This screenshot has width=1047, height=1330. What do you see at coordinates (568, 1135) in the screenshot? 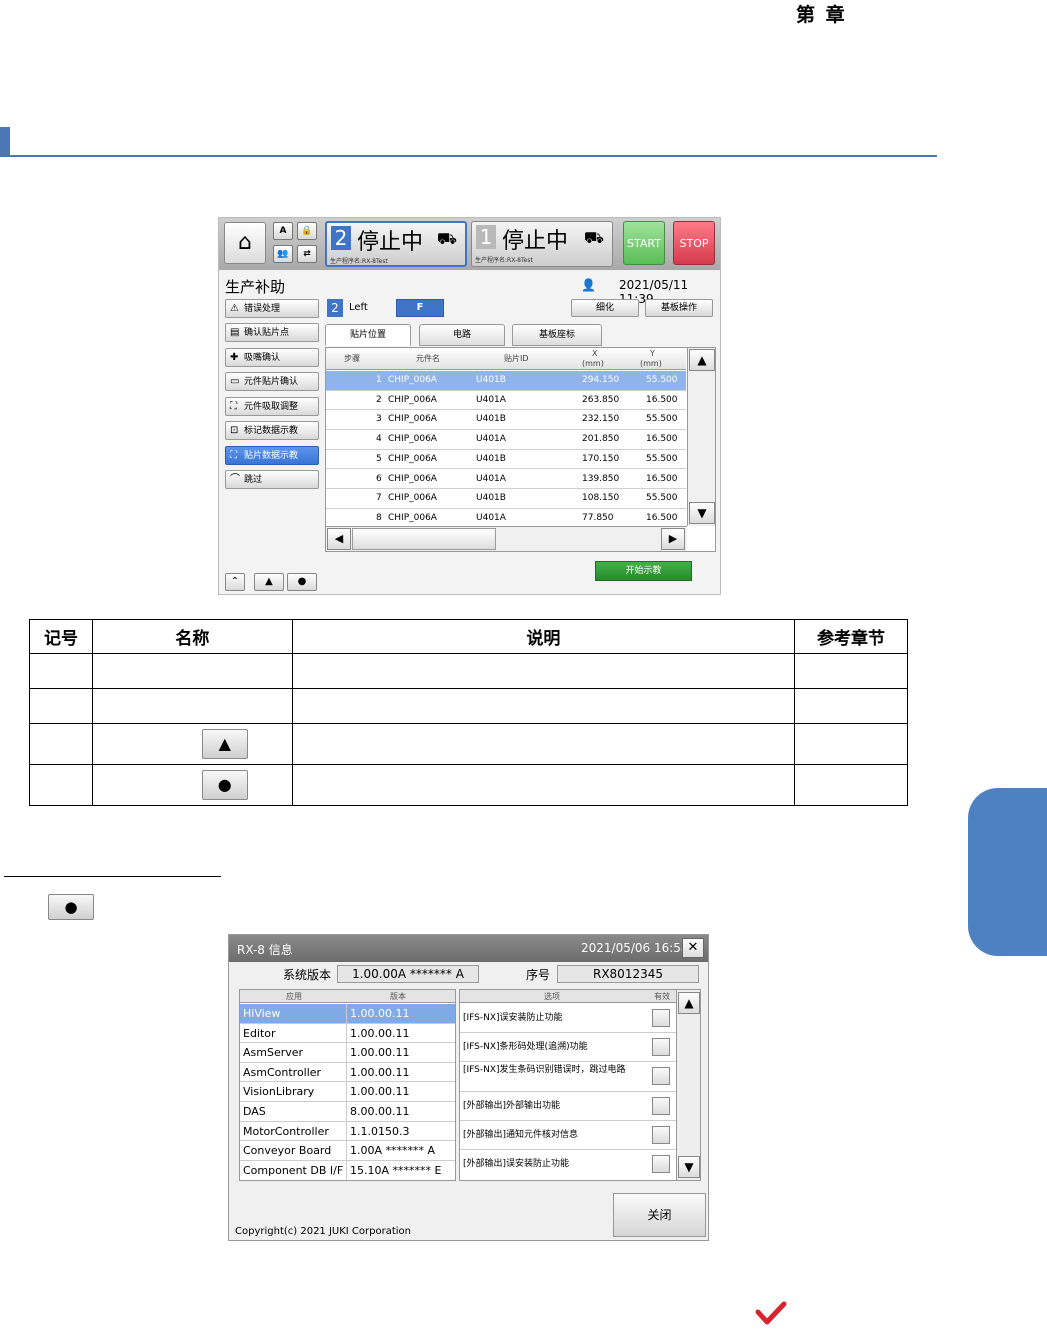
I see `list-item: [外部输出]通知元件核对信息` at bounding box center [568, 1135].